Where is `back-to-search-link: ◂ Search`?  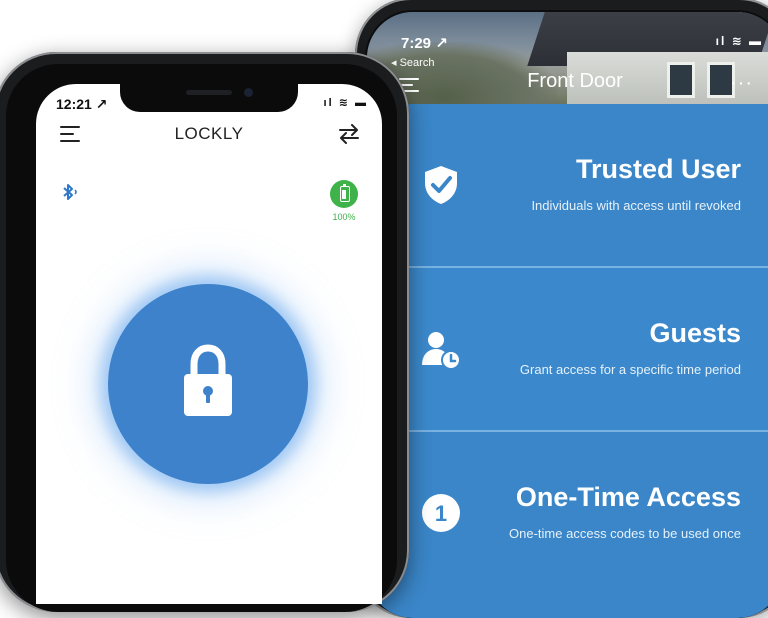 back-to-search-link: ◂ Search is located at coordinates (412, 62).